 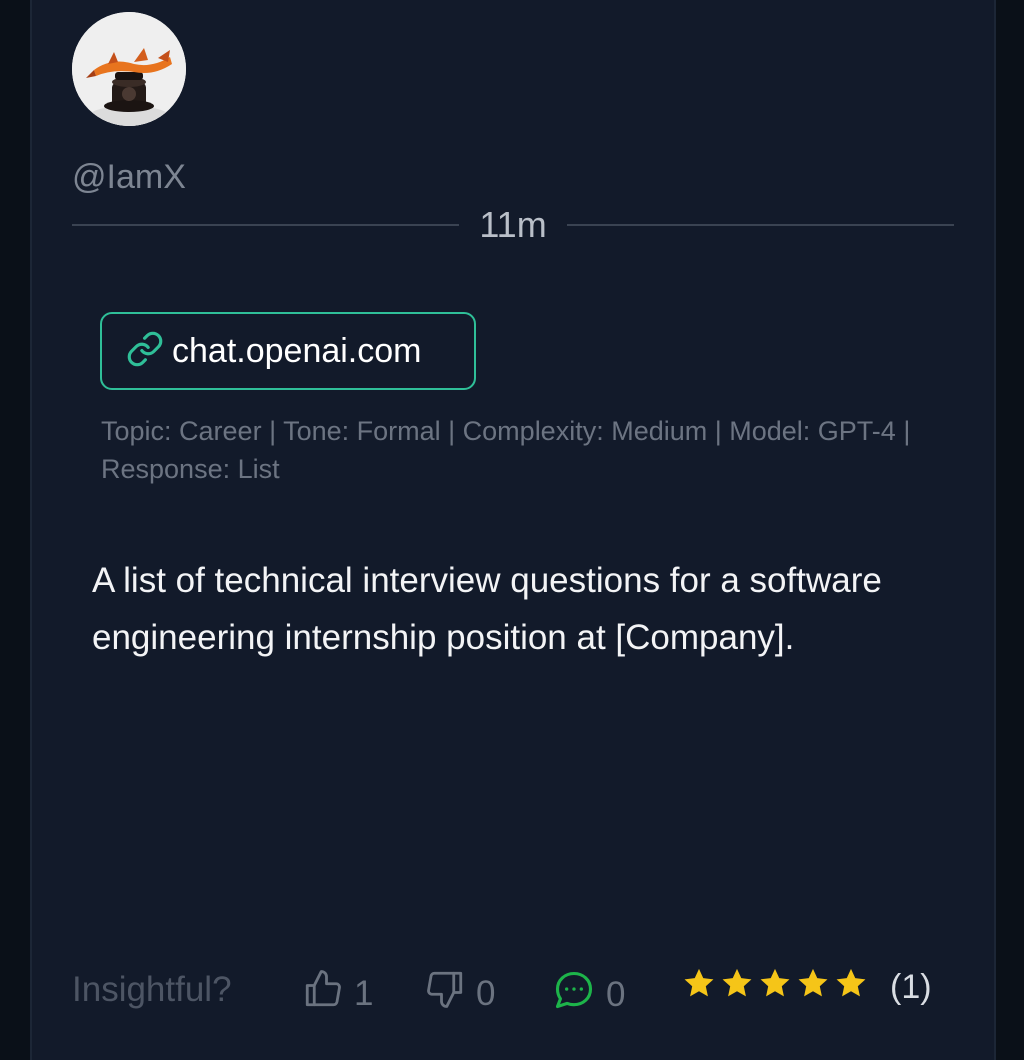 I want to click on like-count: 1, so click(x=364, y=993).